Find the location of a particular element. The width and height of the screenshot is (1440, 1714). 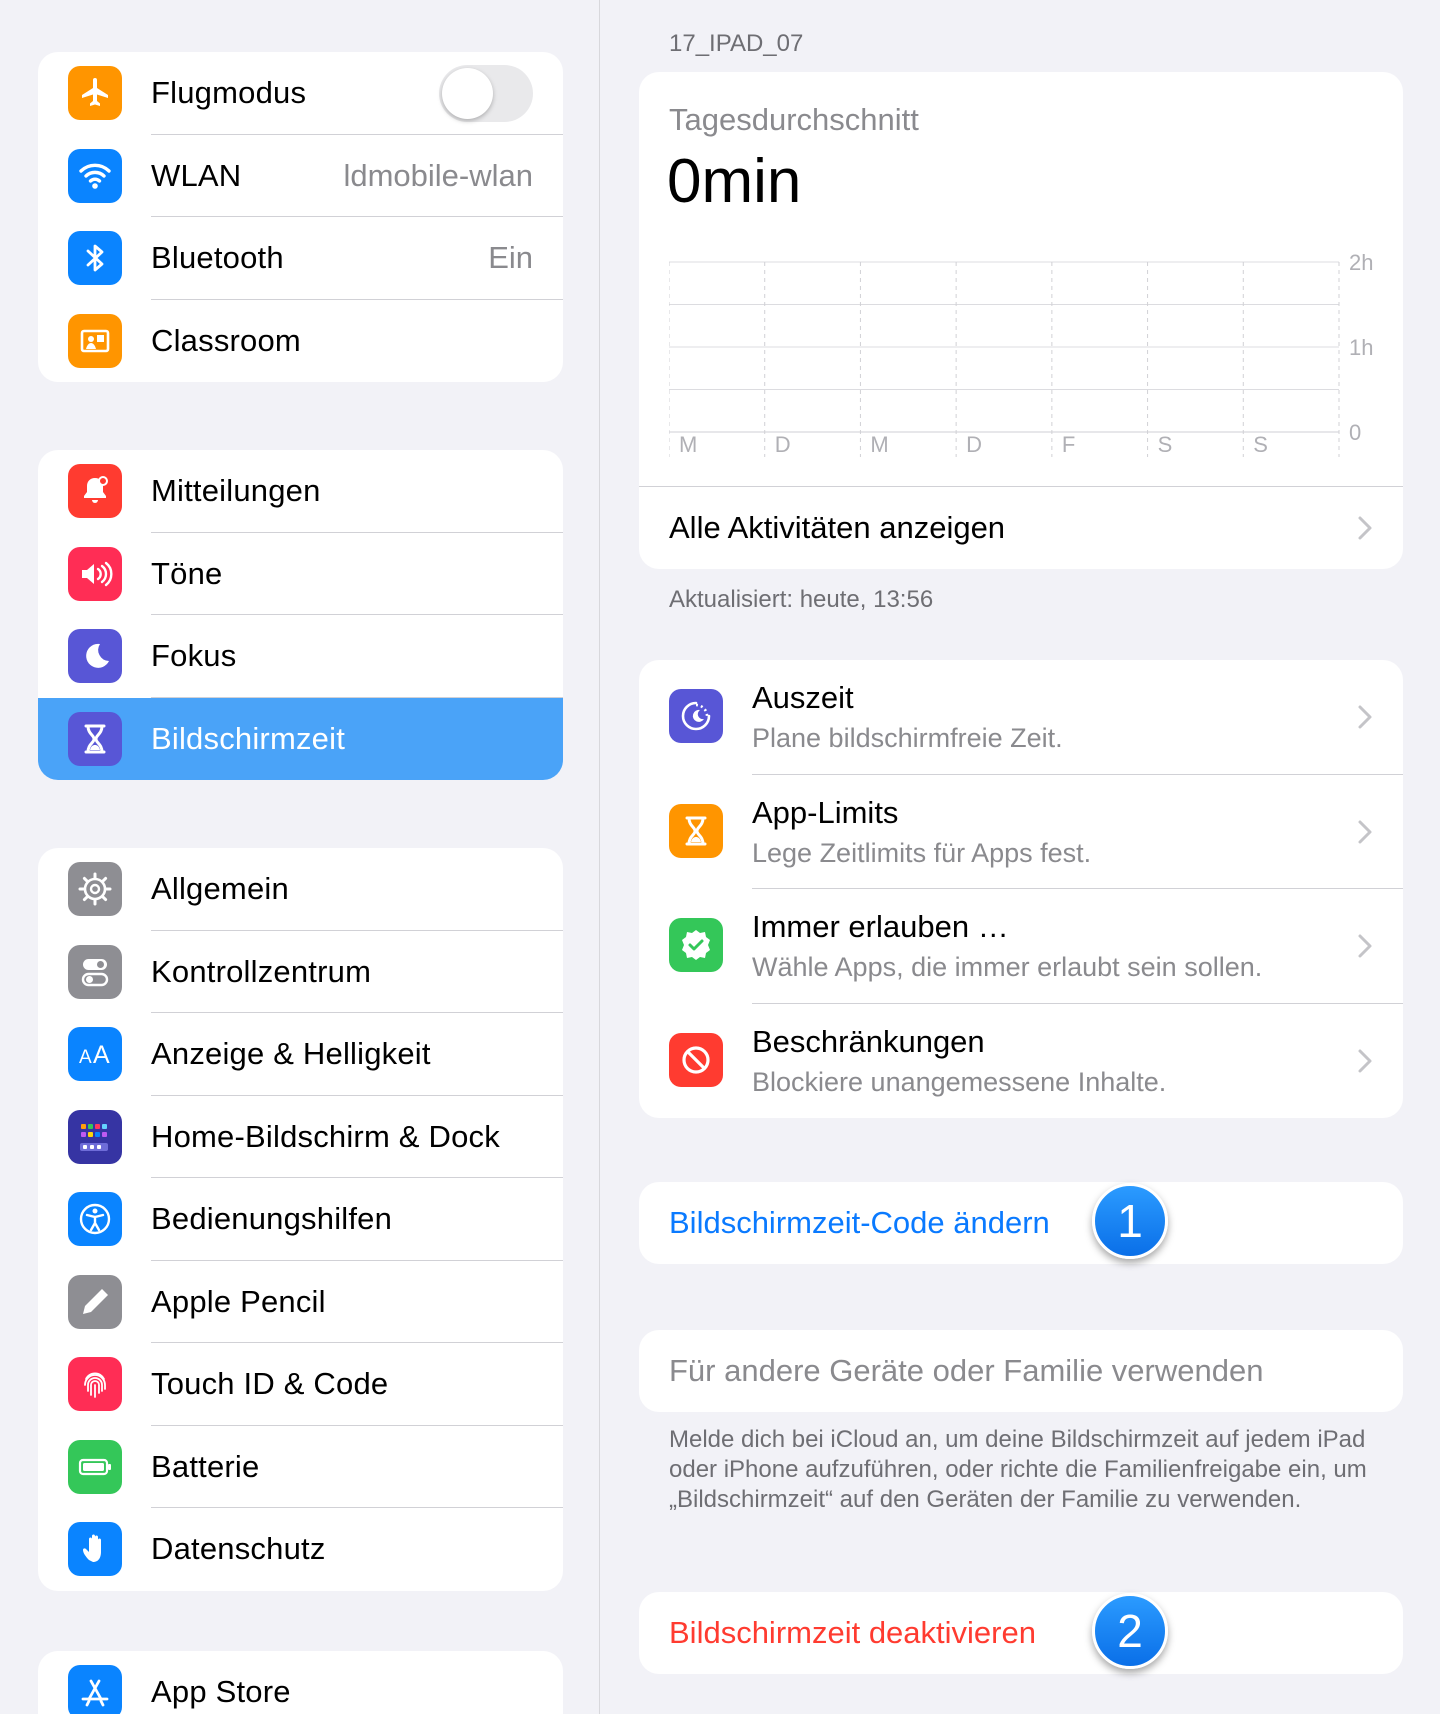

all-activities-row: Alle Aktivitäten anzeigen is located at coordinates (1021, 527).